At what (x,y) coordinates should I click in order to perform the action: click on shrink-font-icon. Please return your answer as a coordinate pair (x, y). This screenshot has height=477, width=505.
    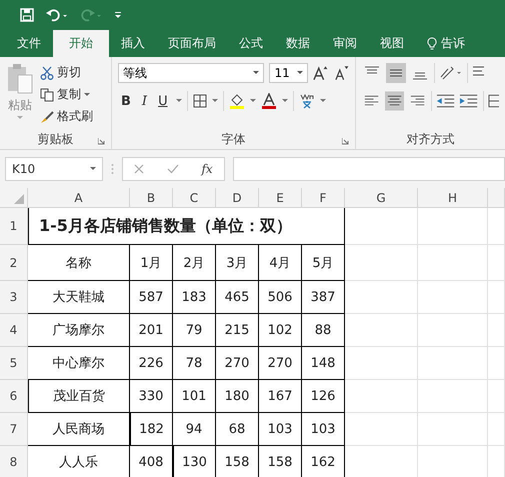
    Looking at the image, I should click on (342, 73).